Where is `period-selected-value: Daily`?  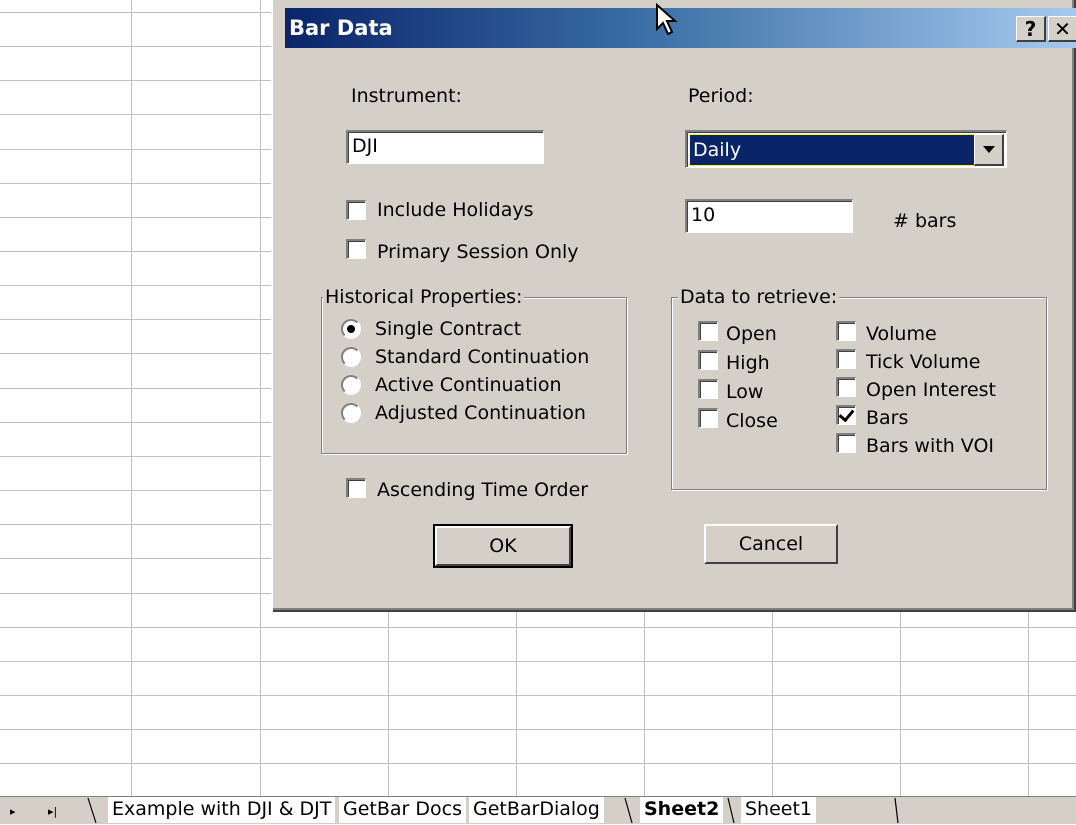
period-selected-value: Daily is located at coordinates (832, 150).